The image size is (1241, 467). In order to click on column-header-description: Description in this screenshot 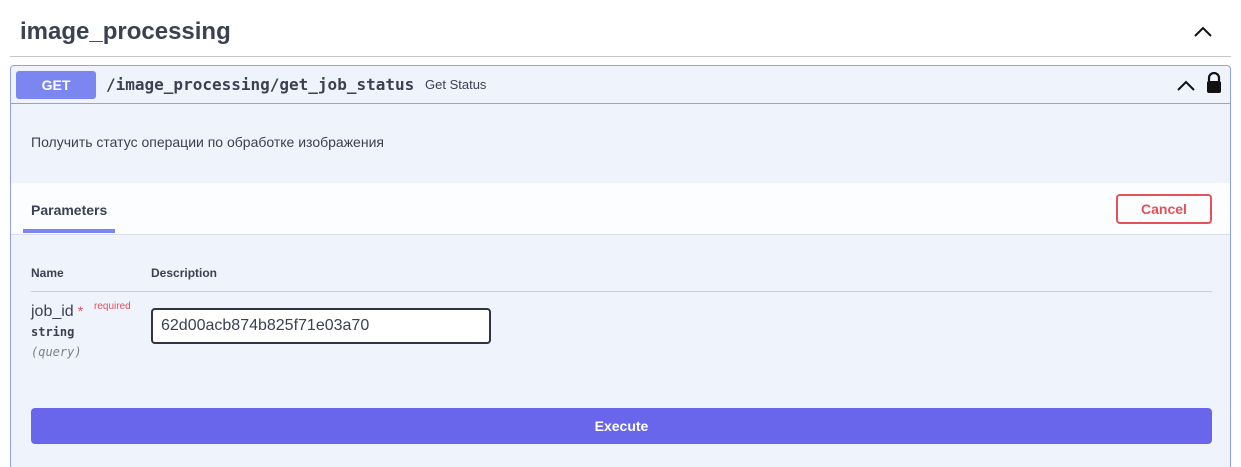, I will do `click(184, 273)`.